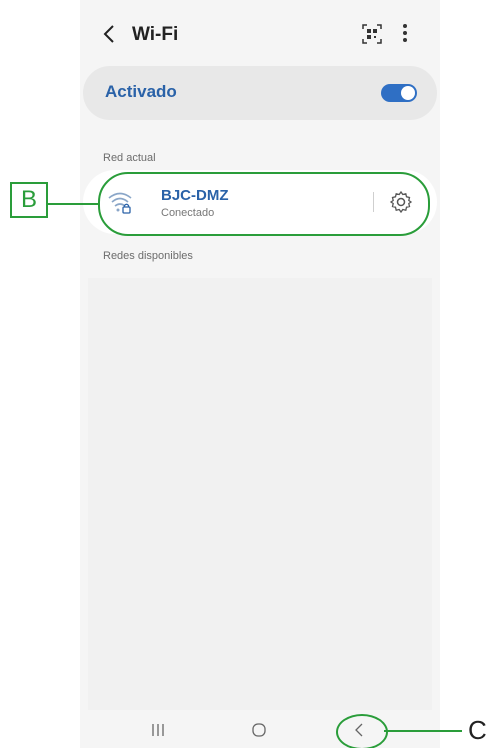  I want to click on callout-b-line, so click(73, 204).